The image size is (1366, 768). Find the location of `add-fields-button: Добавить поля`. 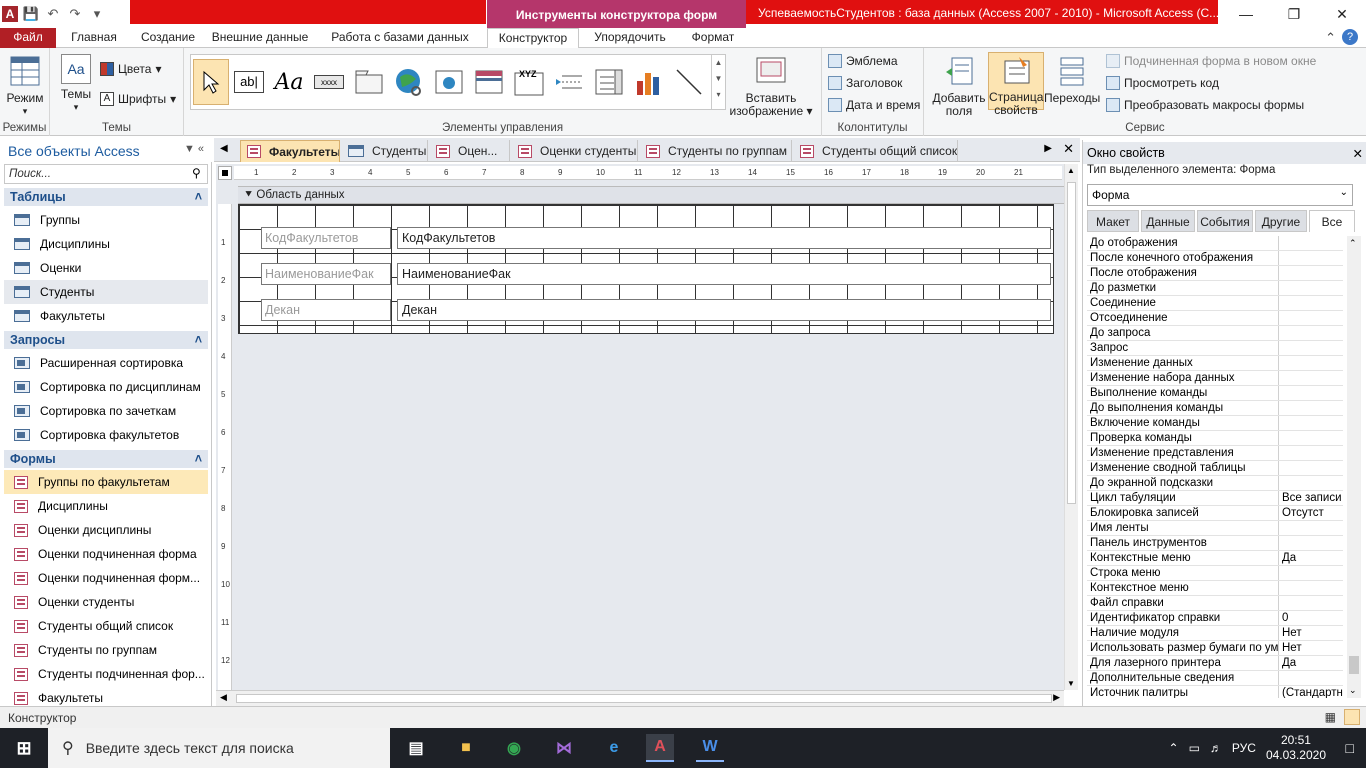

add-fields-button: Добавить поля is located at coordinates (959, 86).